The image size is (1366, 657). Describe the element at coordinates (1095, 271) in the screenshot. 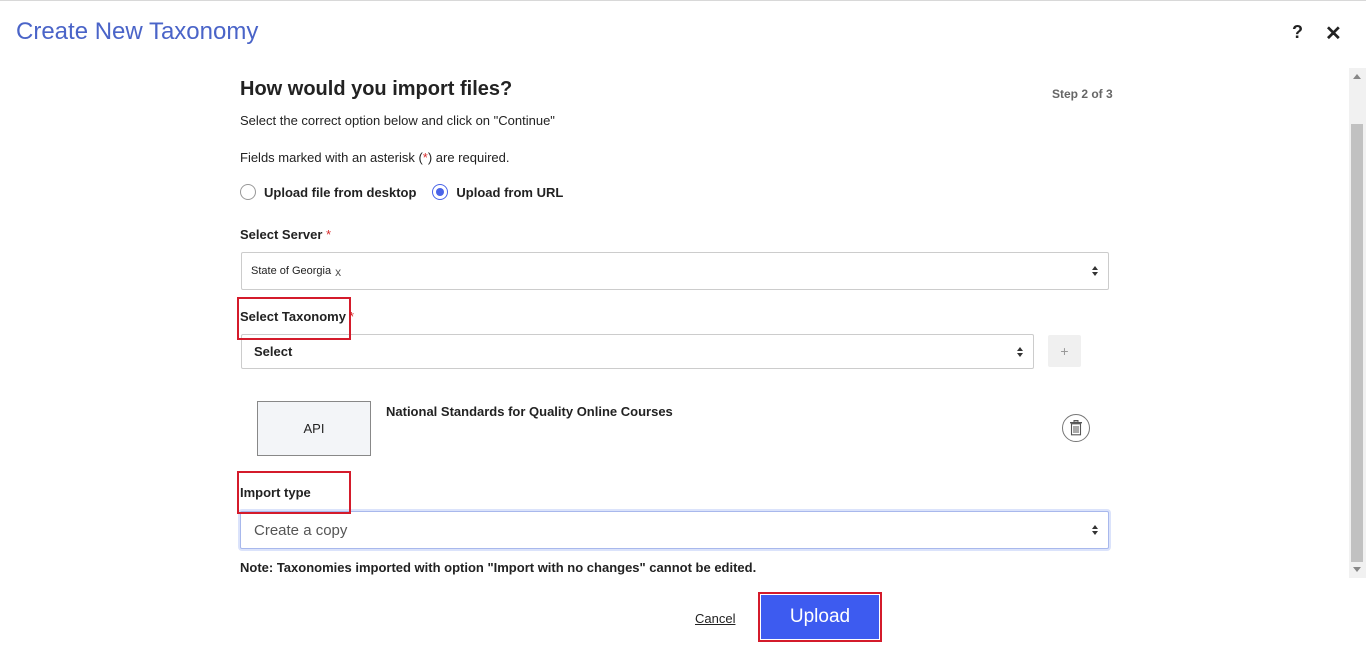

I see `server-select-chevron-icon` at that location.